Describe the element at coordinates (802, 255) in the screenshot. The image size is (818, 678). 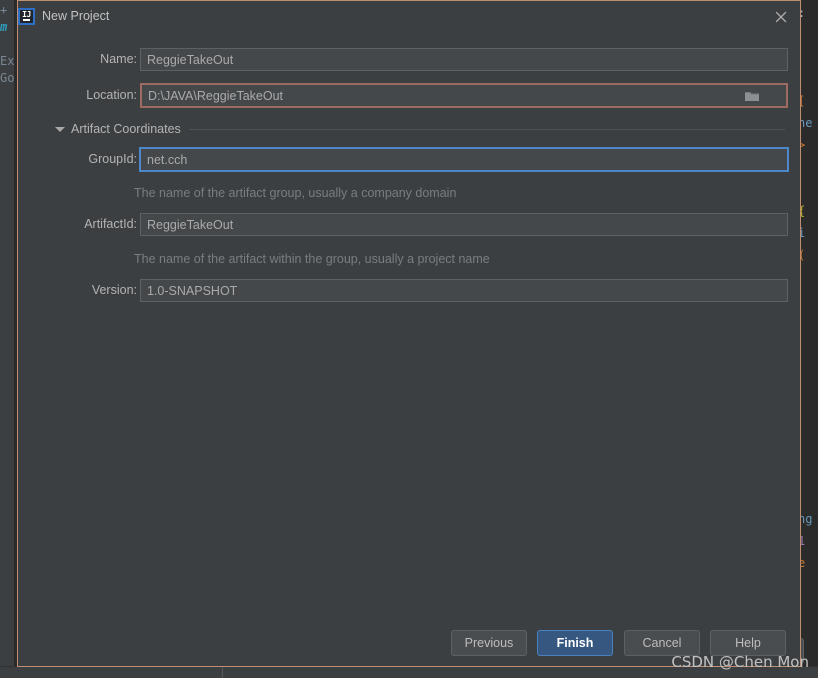
I see `bg-code-fragment: (` at that location.